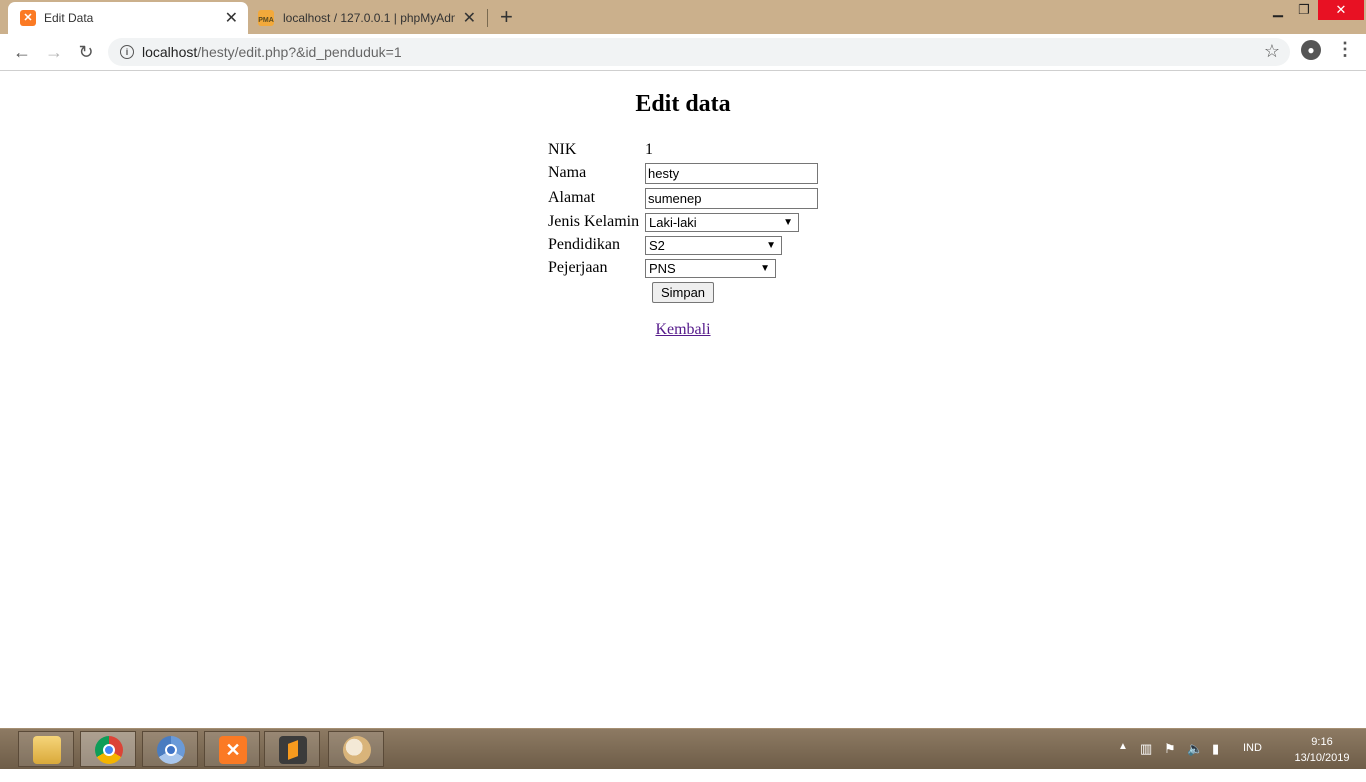 The width and height of the screenshot is (1366, 782). I want to click on taskbar-chrome, so click(108, 749).